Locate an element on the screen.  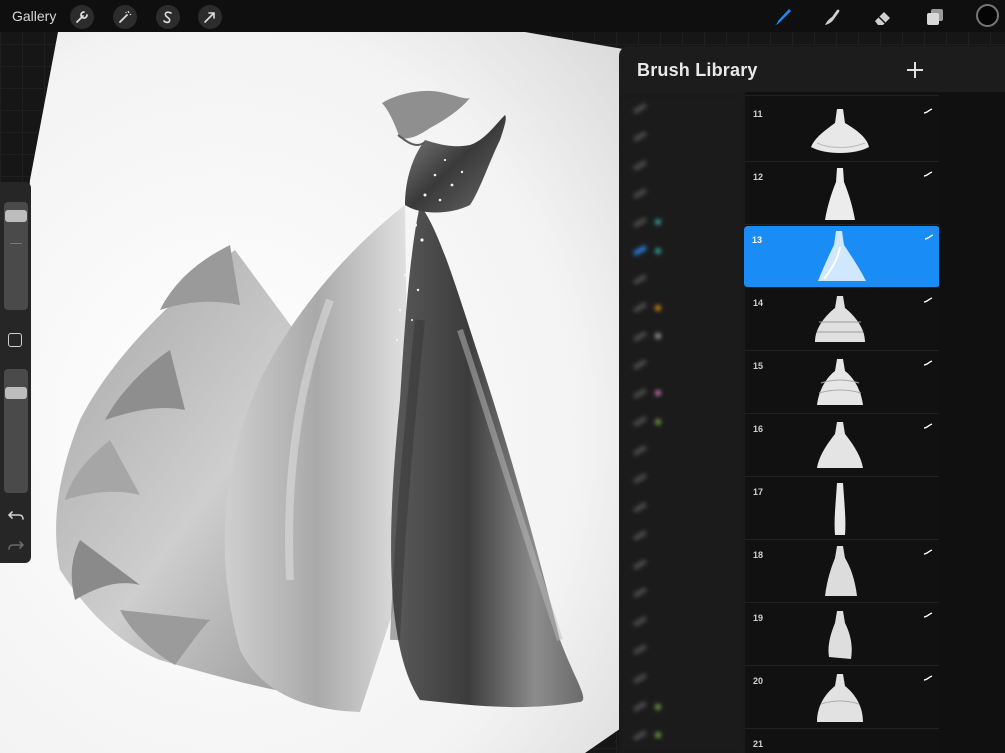
transform-arrow-icon is located at coordinates (210, 17).